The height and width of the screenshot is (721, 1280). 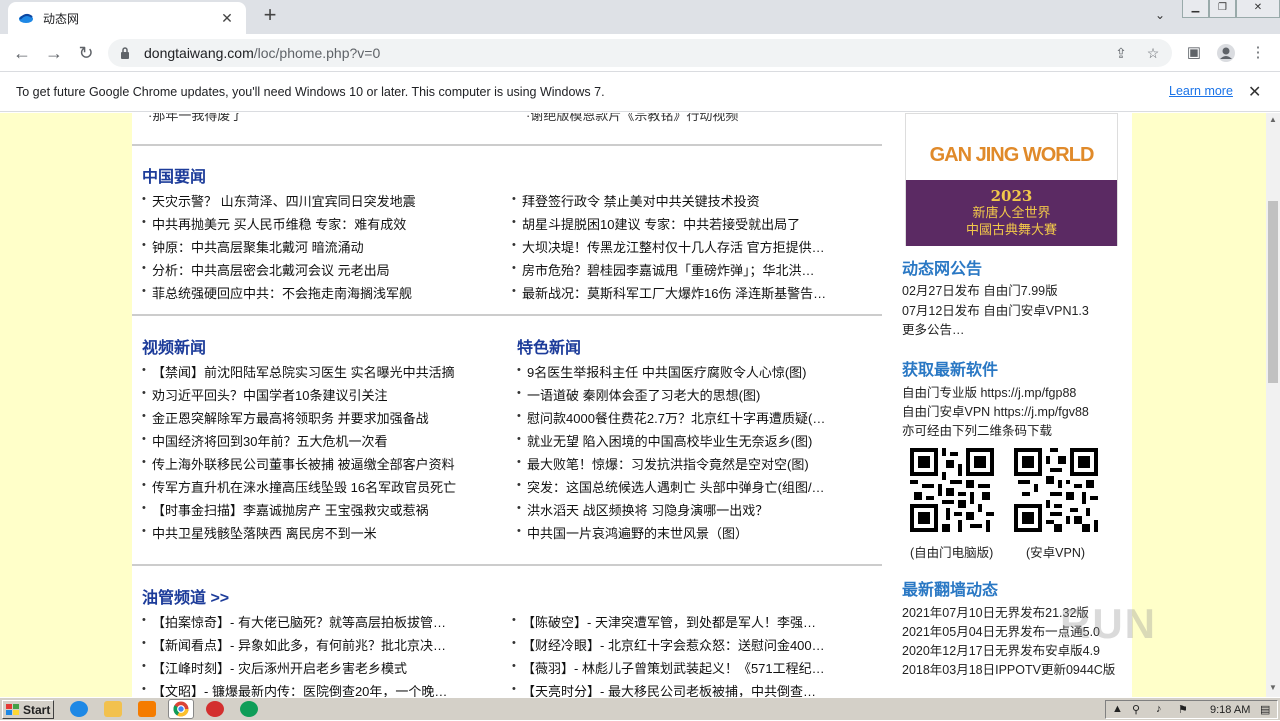 What do you see at coordinates (684, 533) in the screenshot?
I see `news-link: 中共国一片哀鸿遍野的末世风景（图）` at bounding box center [684, 533].